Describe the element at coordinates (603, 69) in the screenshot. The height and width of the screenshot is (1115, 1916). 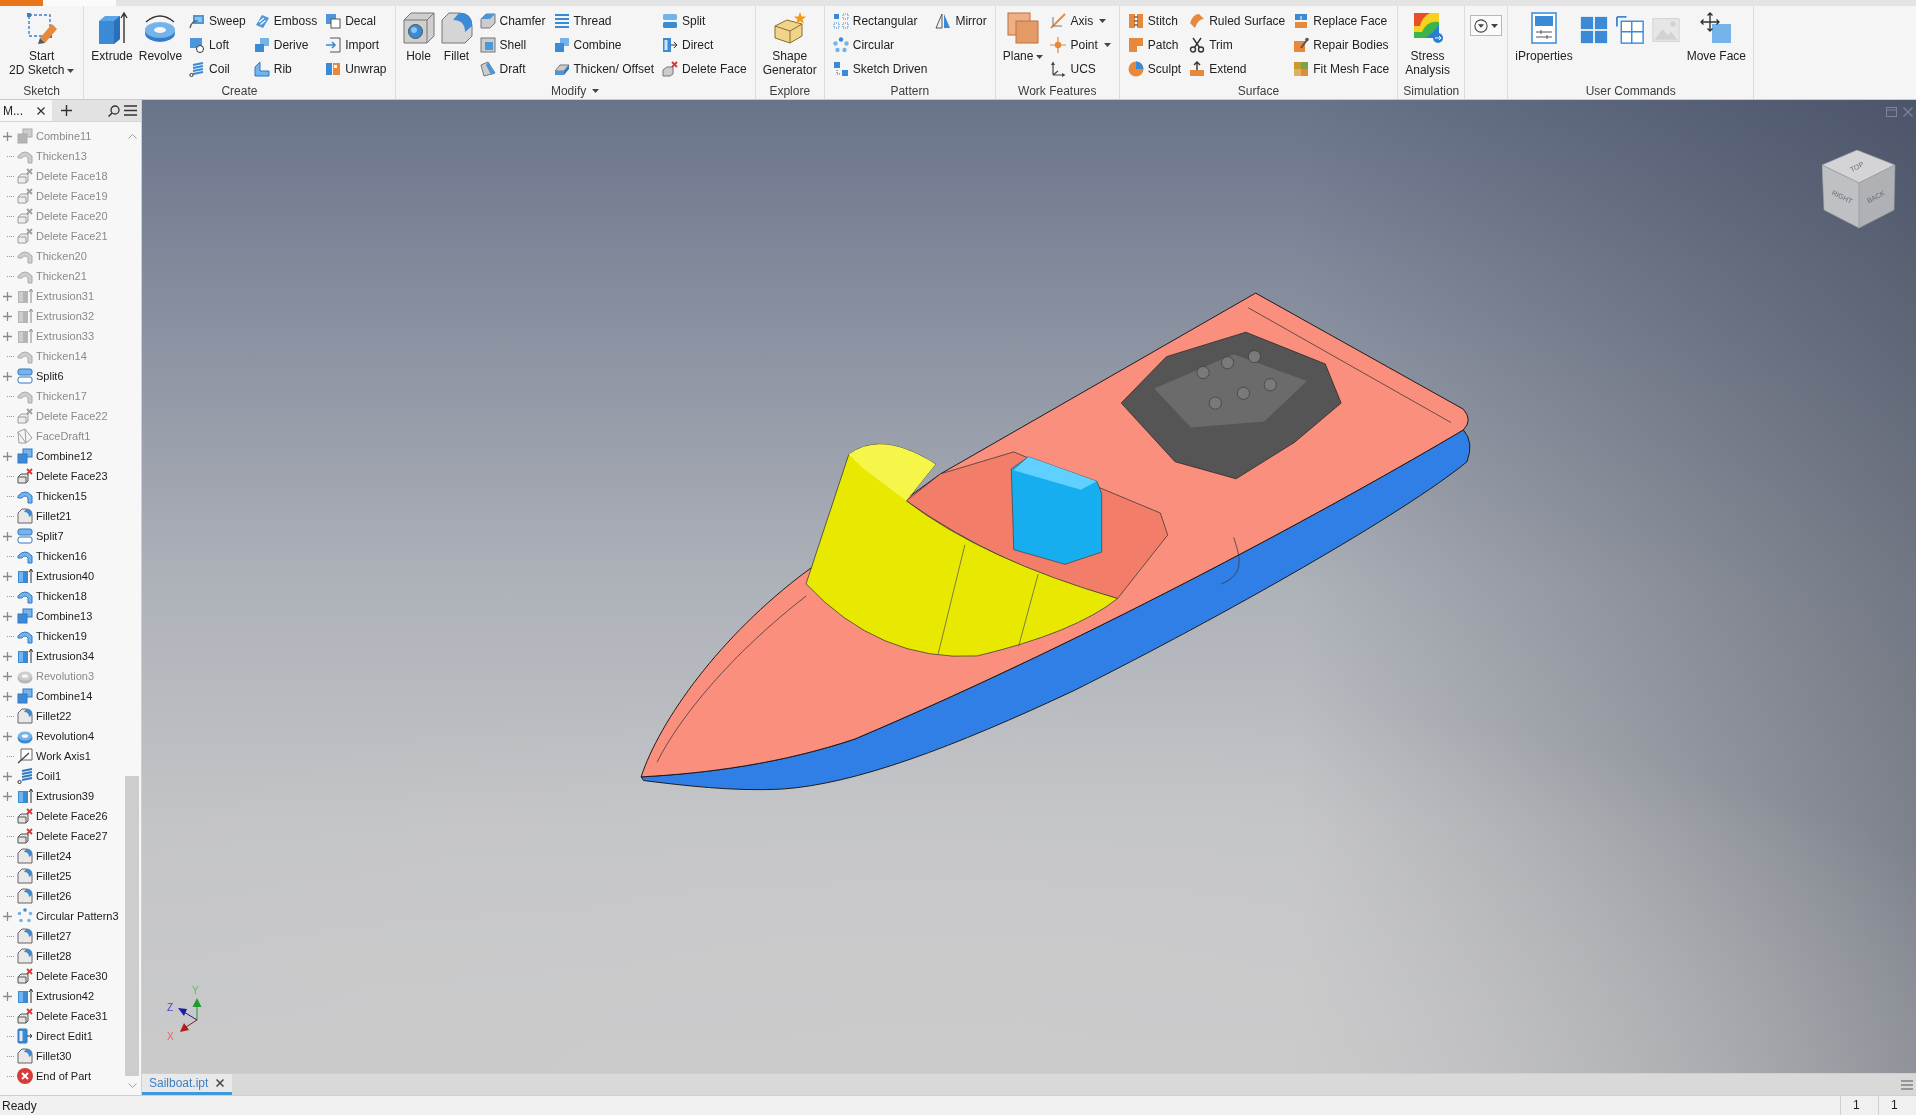
I see `tool-button: Thicken/ Offset` at that location.